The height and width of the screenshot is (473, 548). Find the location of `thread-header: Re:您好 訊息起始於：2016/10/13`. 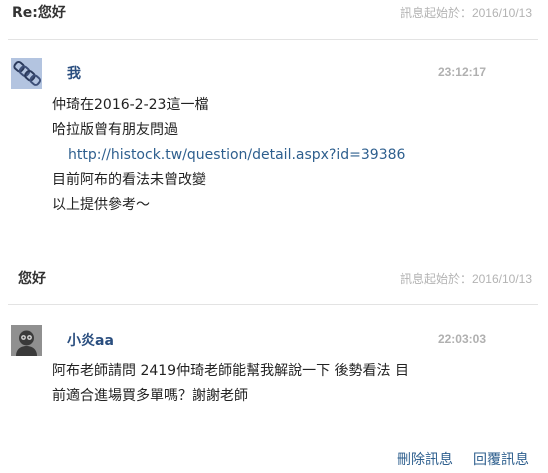

thread-header: Re:您好 訊息起始於：2016/10/13 is located at coordinates (274, 11).